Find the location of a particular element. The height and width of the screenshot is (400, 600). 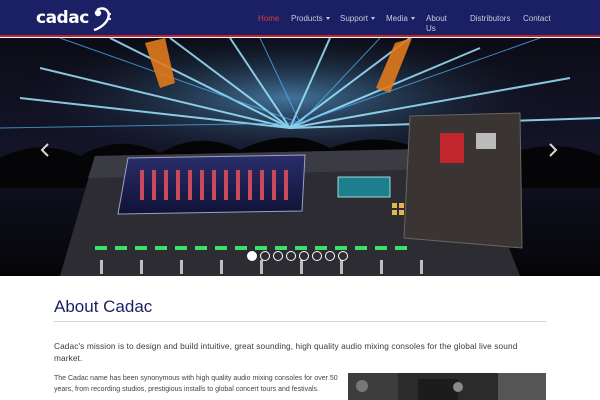

nav-label: About Us is located at coordinates (436, 23).